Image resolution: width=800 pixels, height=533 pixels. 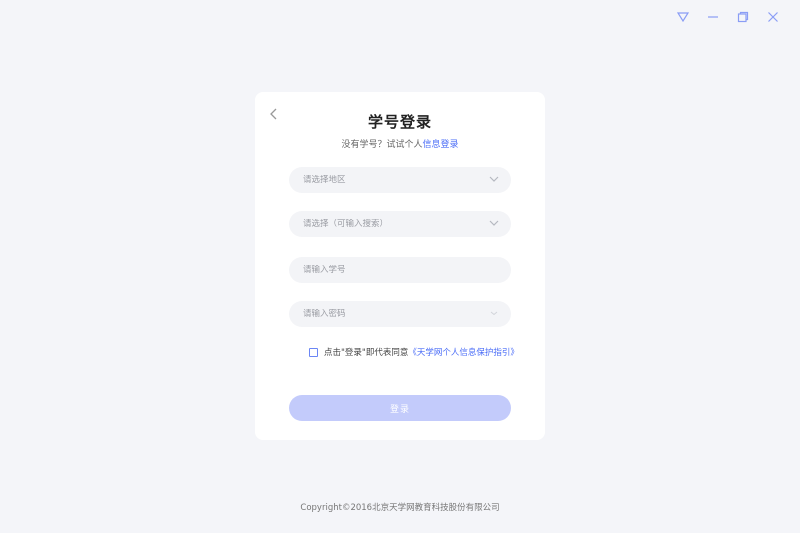 What do you see at coordinates (400, 408) in the screenshot?
I see `login-button: 登录` at bounding box center [400, 408].